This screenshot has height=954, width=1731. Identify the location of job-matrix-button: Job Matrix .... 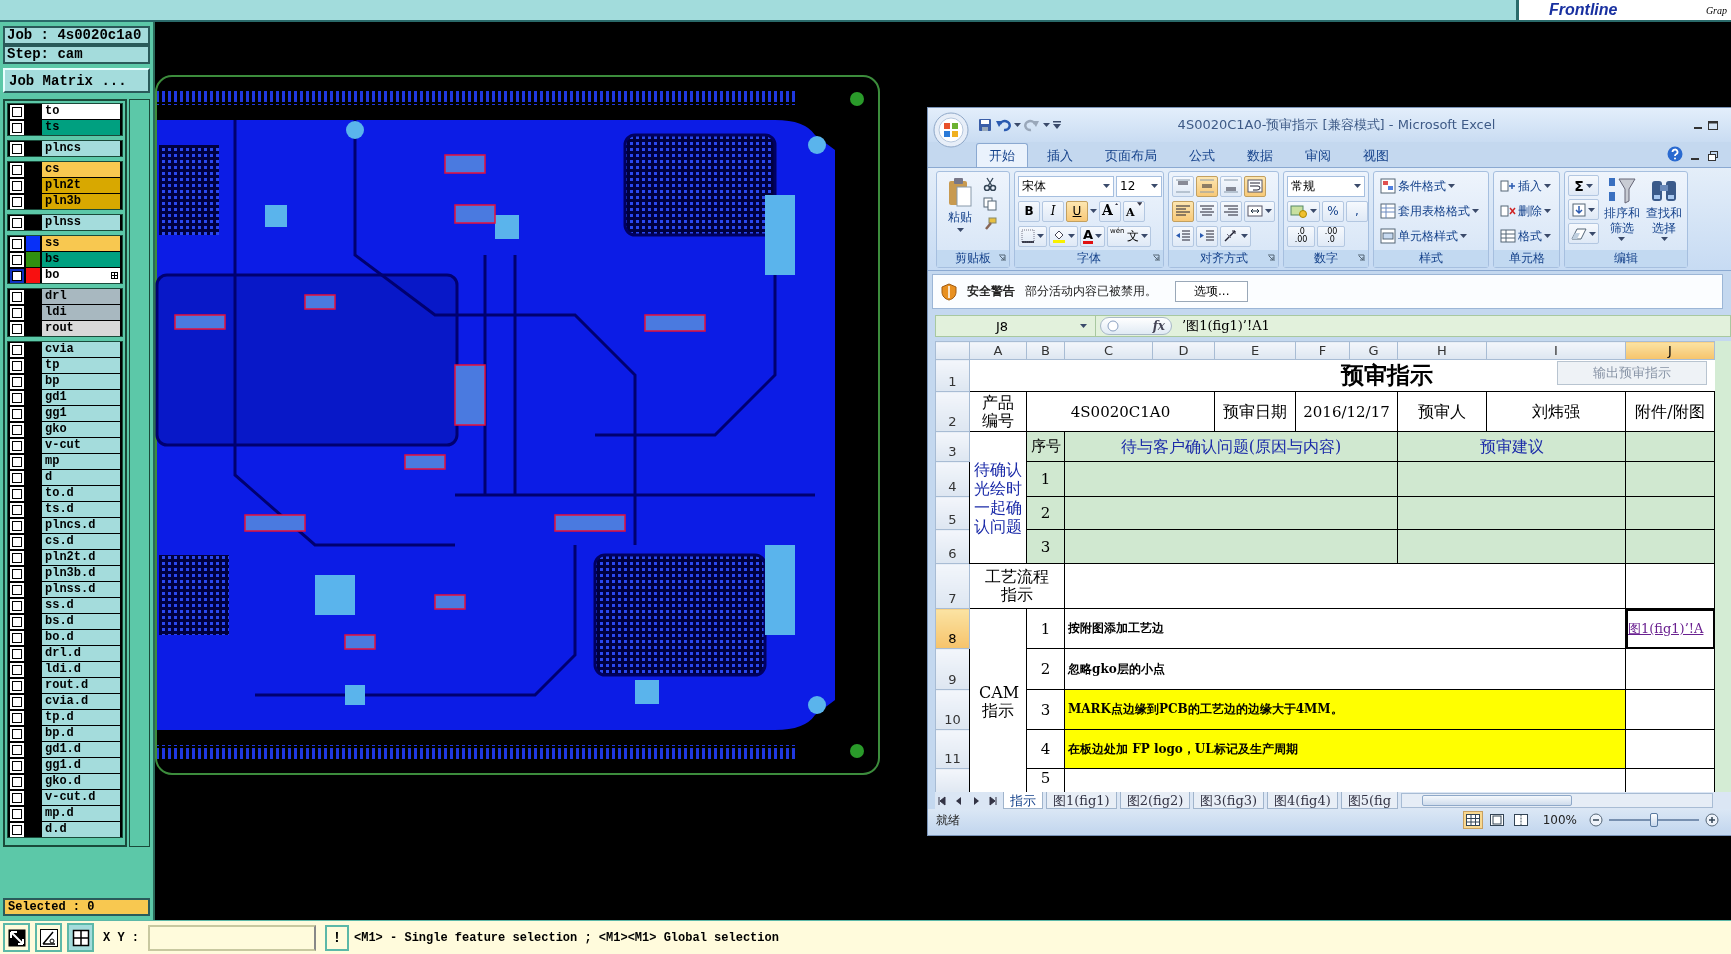
(76, 80).